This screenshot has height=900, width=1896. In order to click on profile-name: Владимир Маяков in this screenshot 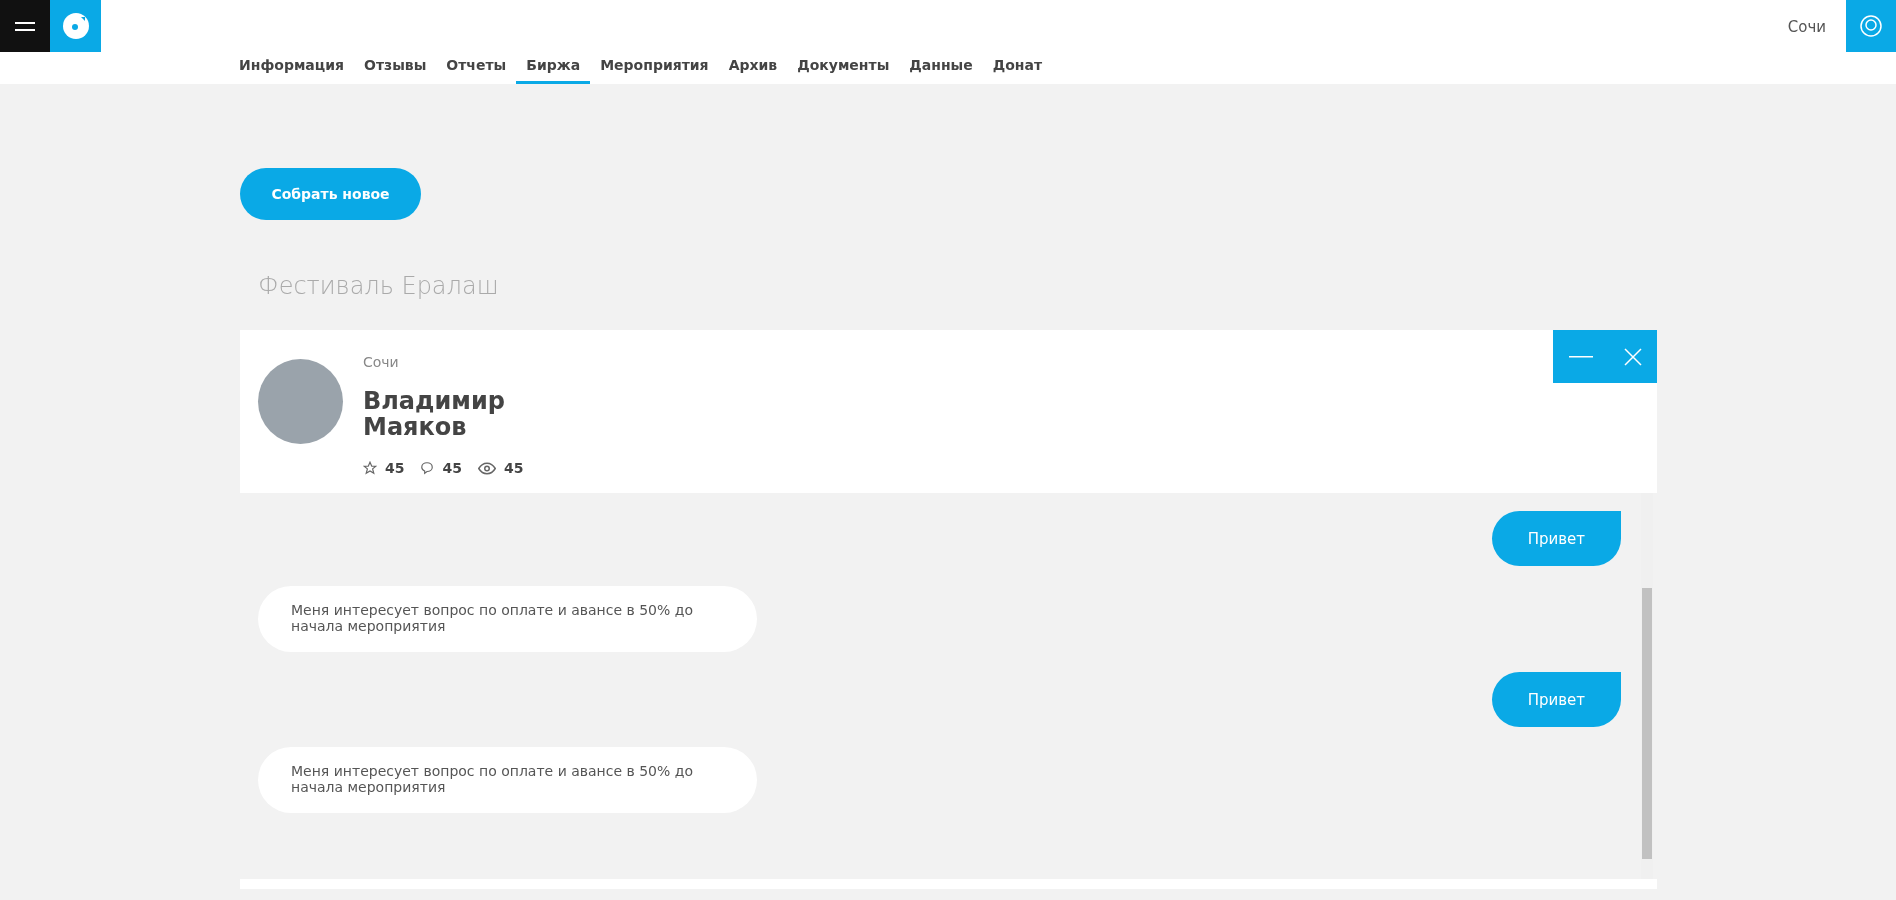, I will do `click(434, 414)`.